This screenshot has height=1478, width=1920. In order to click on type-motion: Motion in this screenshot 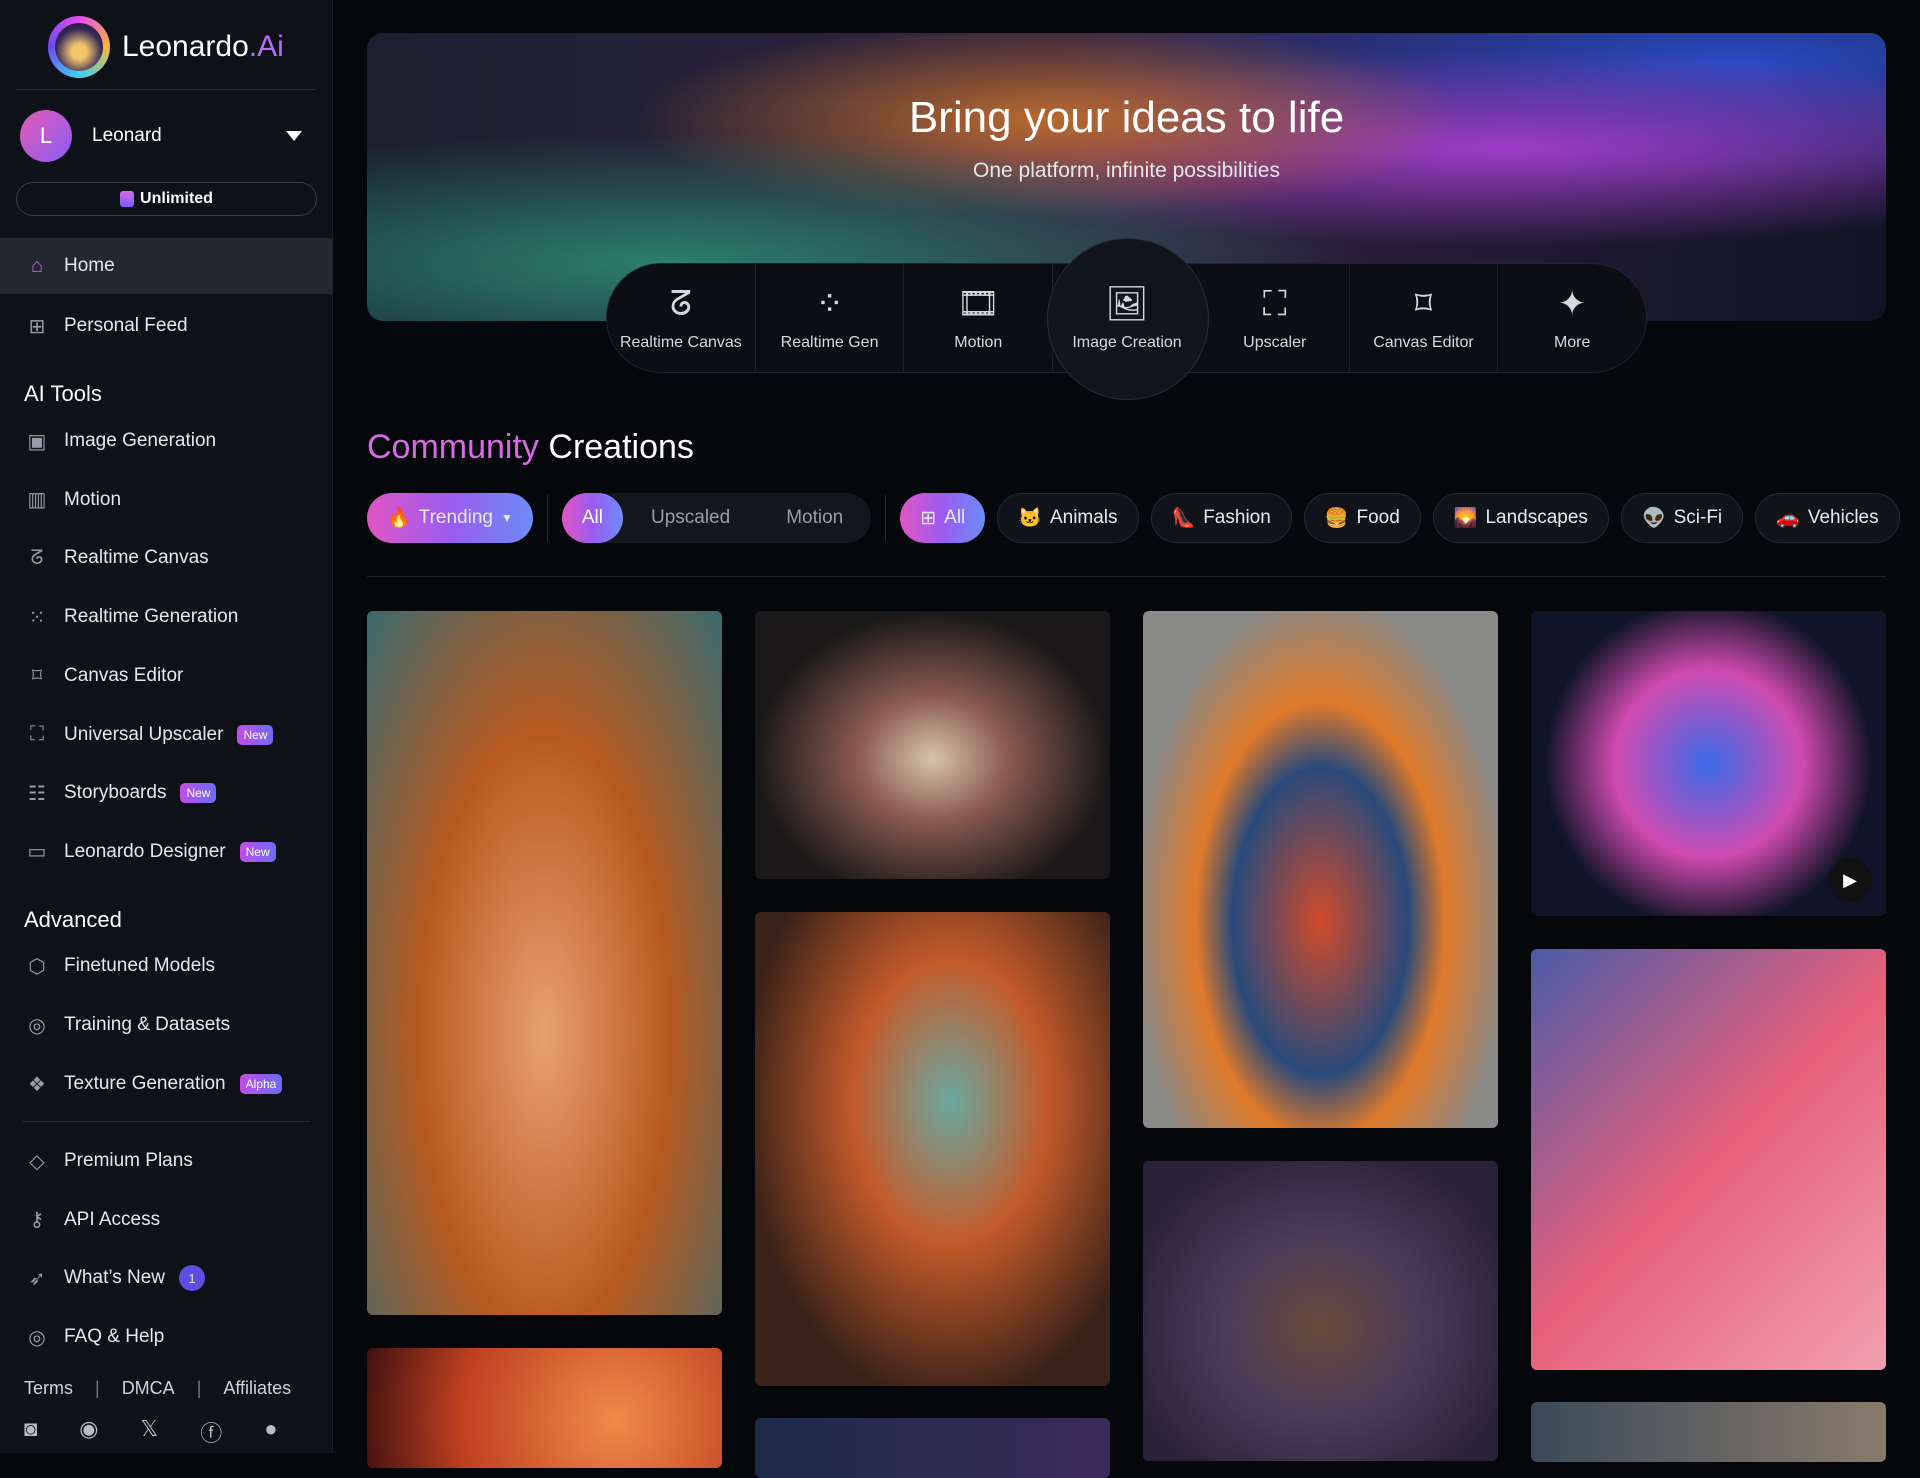, I will do `click(814, 518)`.